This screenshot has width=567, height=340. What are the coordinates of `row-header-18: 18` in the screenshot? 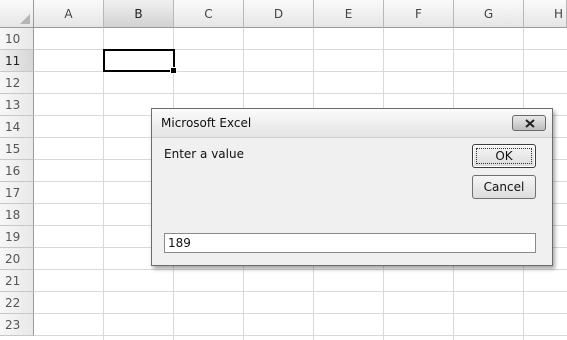 It's located at (17, 215).